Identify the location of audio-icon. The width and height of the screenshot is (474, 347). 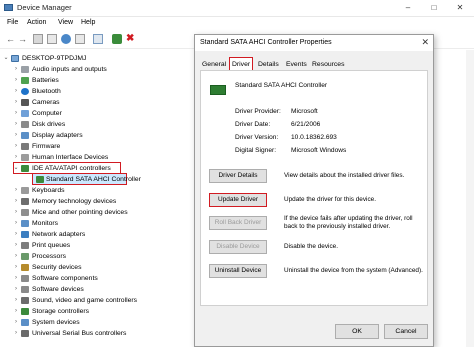
(25, 69).